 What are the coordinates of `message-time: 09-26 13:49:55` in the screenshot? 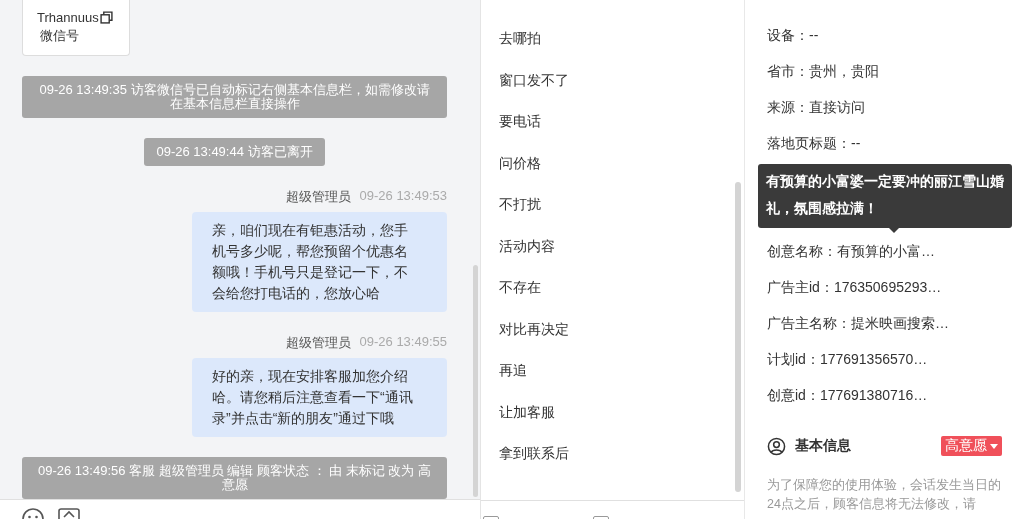 It's located at (403, 342).